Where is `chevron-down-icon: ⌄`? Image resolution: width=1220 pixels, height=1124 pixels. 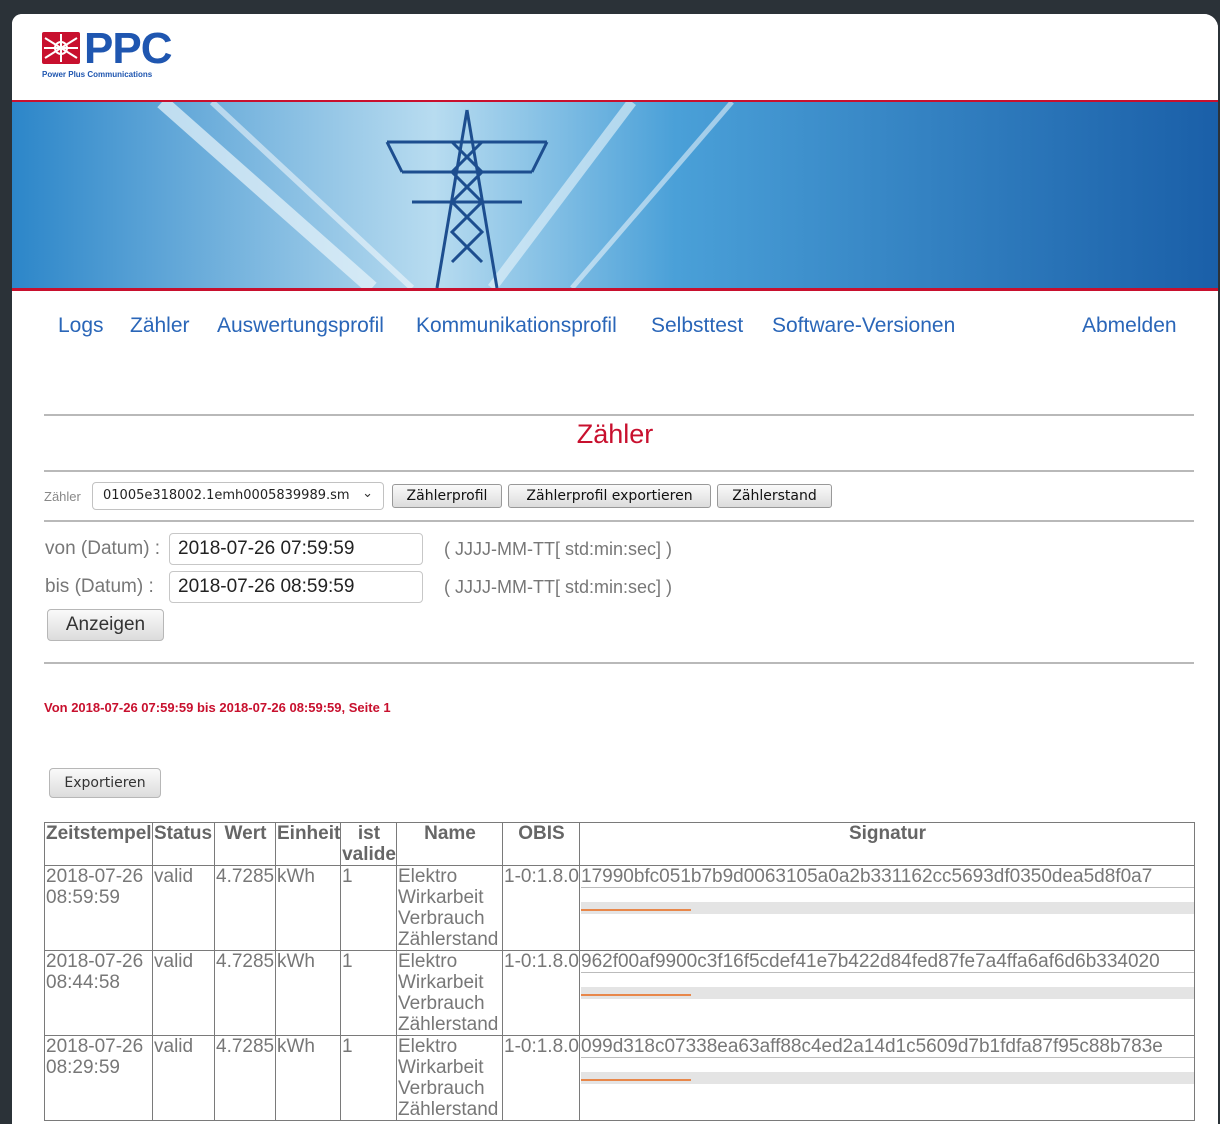
chevron-down-icon: ⌄ is located at coordinates (367, 493).